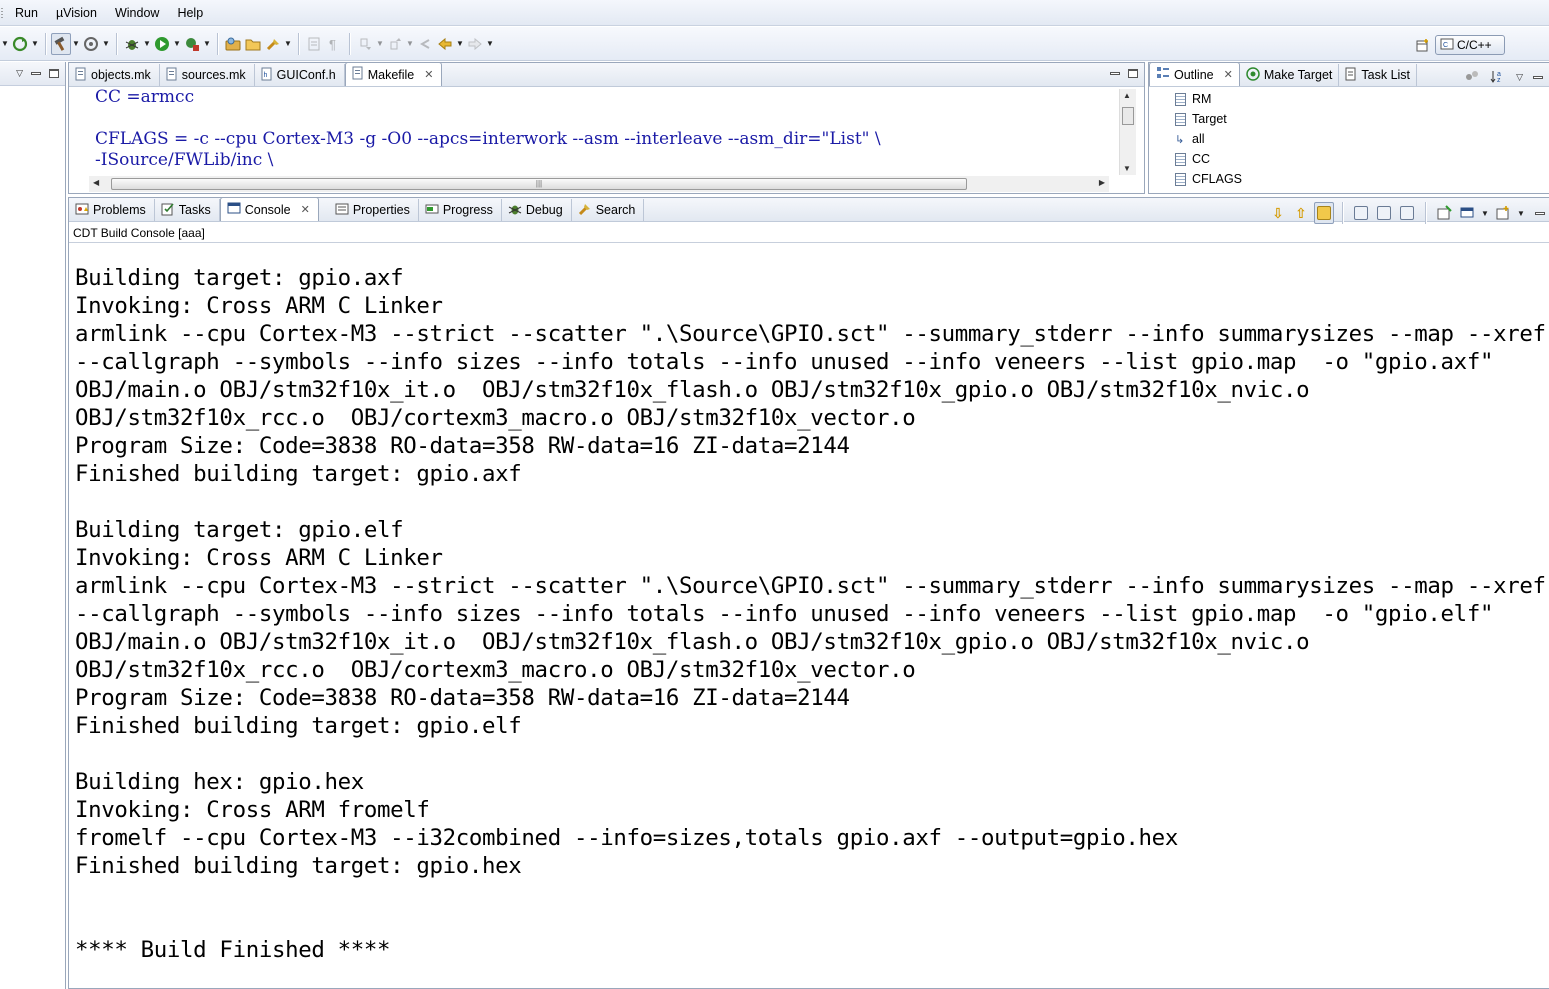 This screenshot has width=1549, height=989. What do you see at coordinates (358, 74) in the screenshot?
I see `file-icon` at bounding box center [358, 74].